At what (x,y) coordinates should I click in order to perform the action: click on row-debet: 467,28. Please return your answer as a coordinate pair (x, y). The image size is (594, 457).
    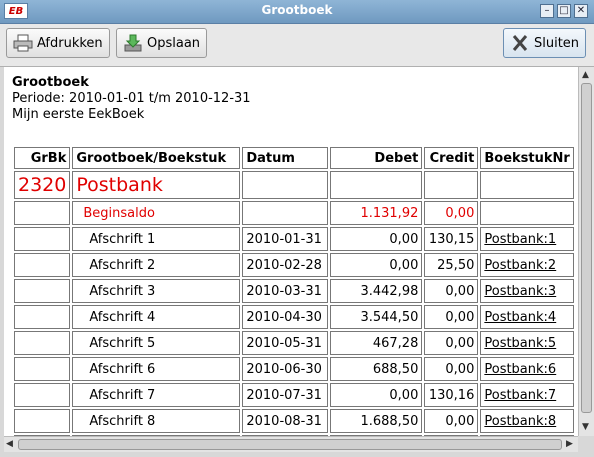
    Looking at the image, I should click on (376, 343).